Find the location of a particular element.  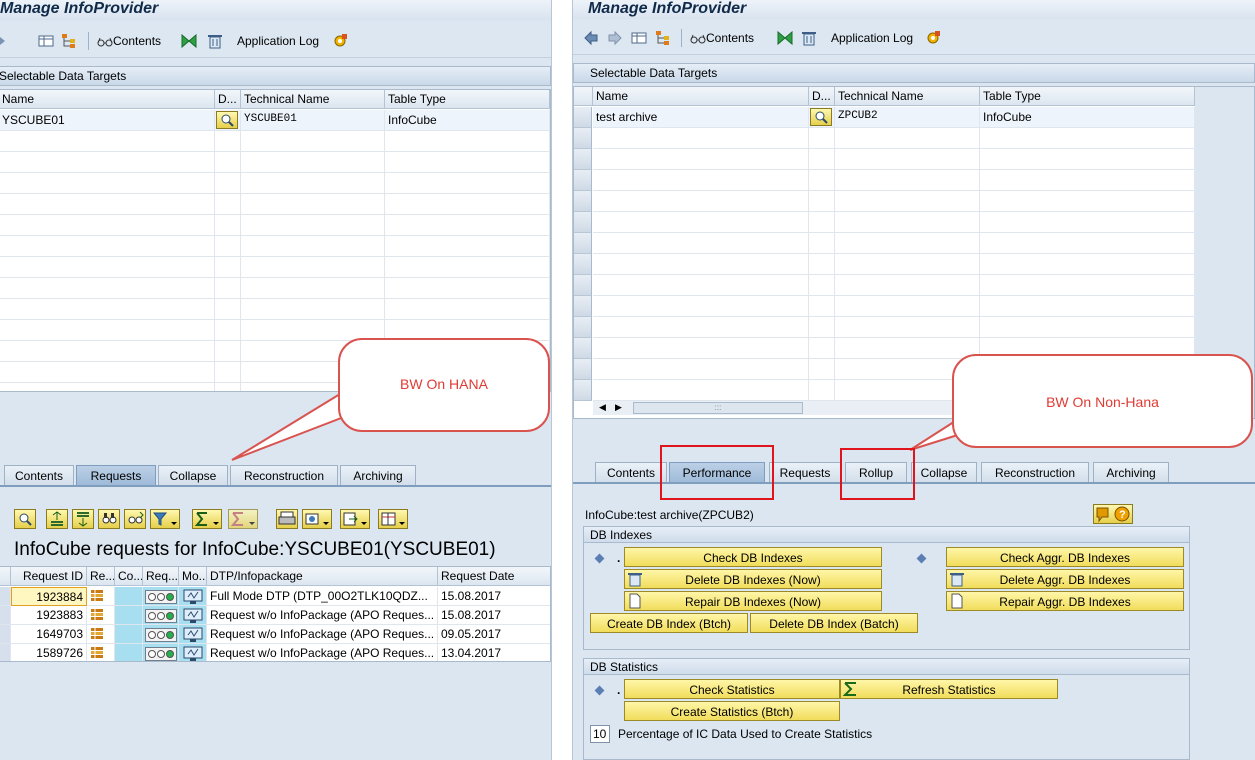

bw-on-non-hana-callout: BW On Non-Hana is located at coordinates (1102, 401).